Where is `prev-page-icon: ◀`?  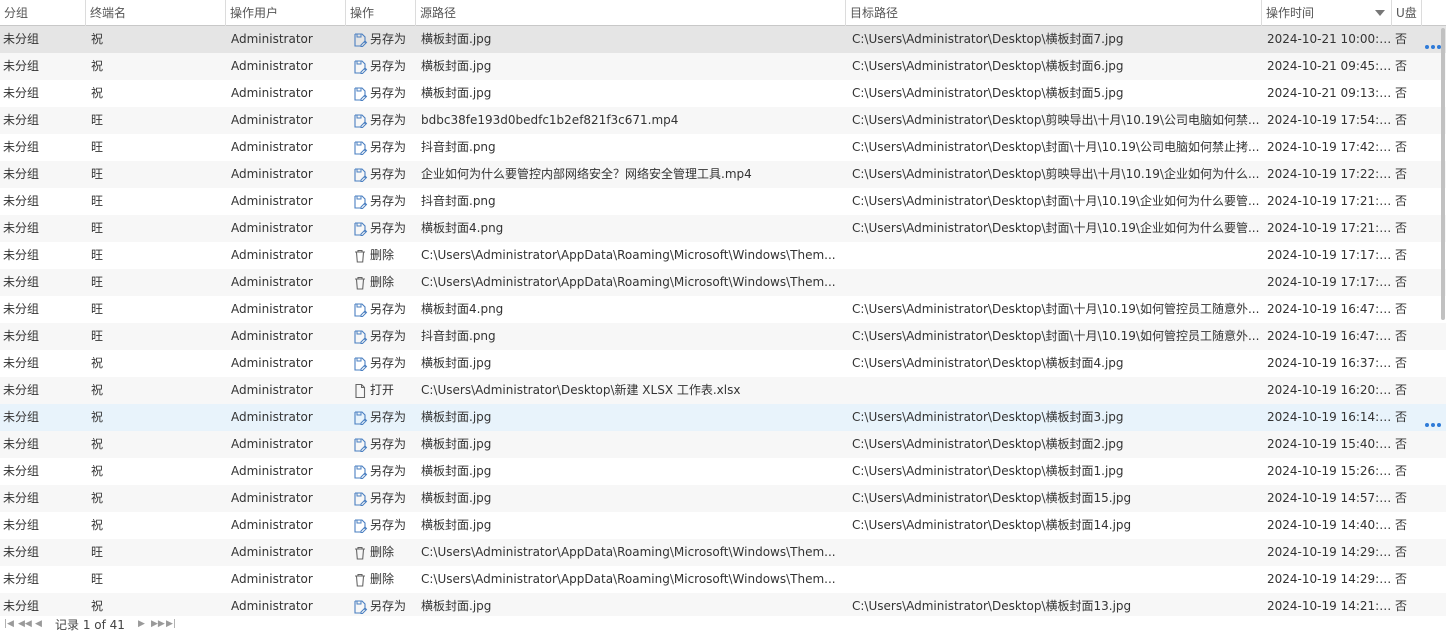
prev-page-icon: ◀ is located at coordinates (38, 624).